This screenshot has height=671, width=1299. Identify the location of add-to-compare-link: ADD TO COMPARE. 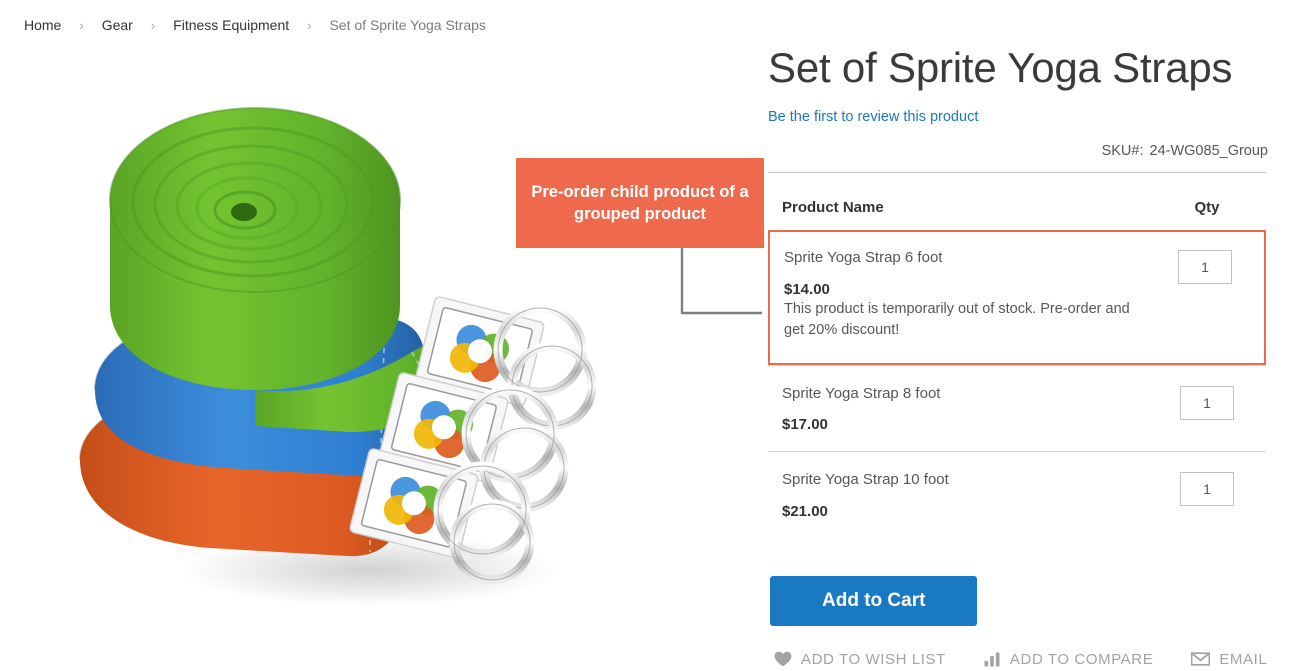
(1068, 659).